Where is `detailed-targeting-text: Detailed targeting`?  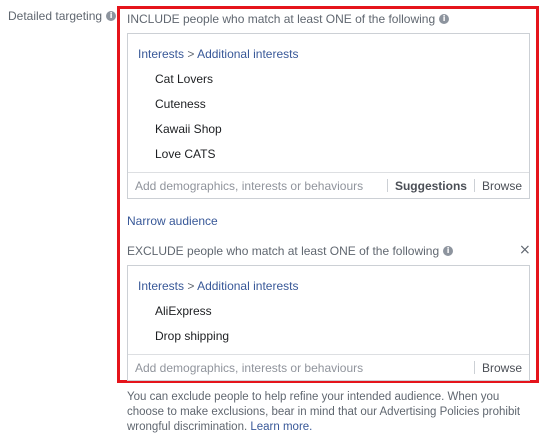
detailed-targeting-text: Detailed targeting is located at coordinates (55, 16).